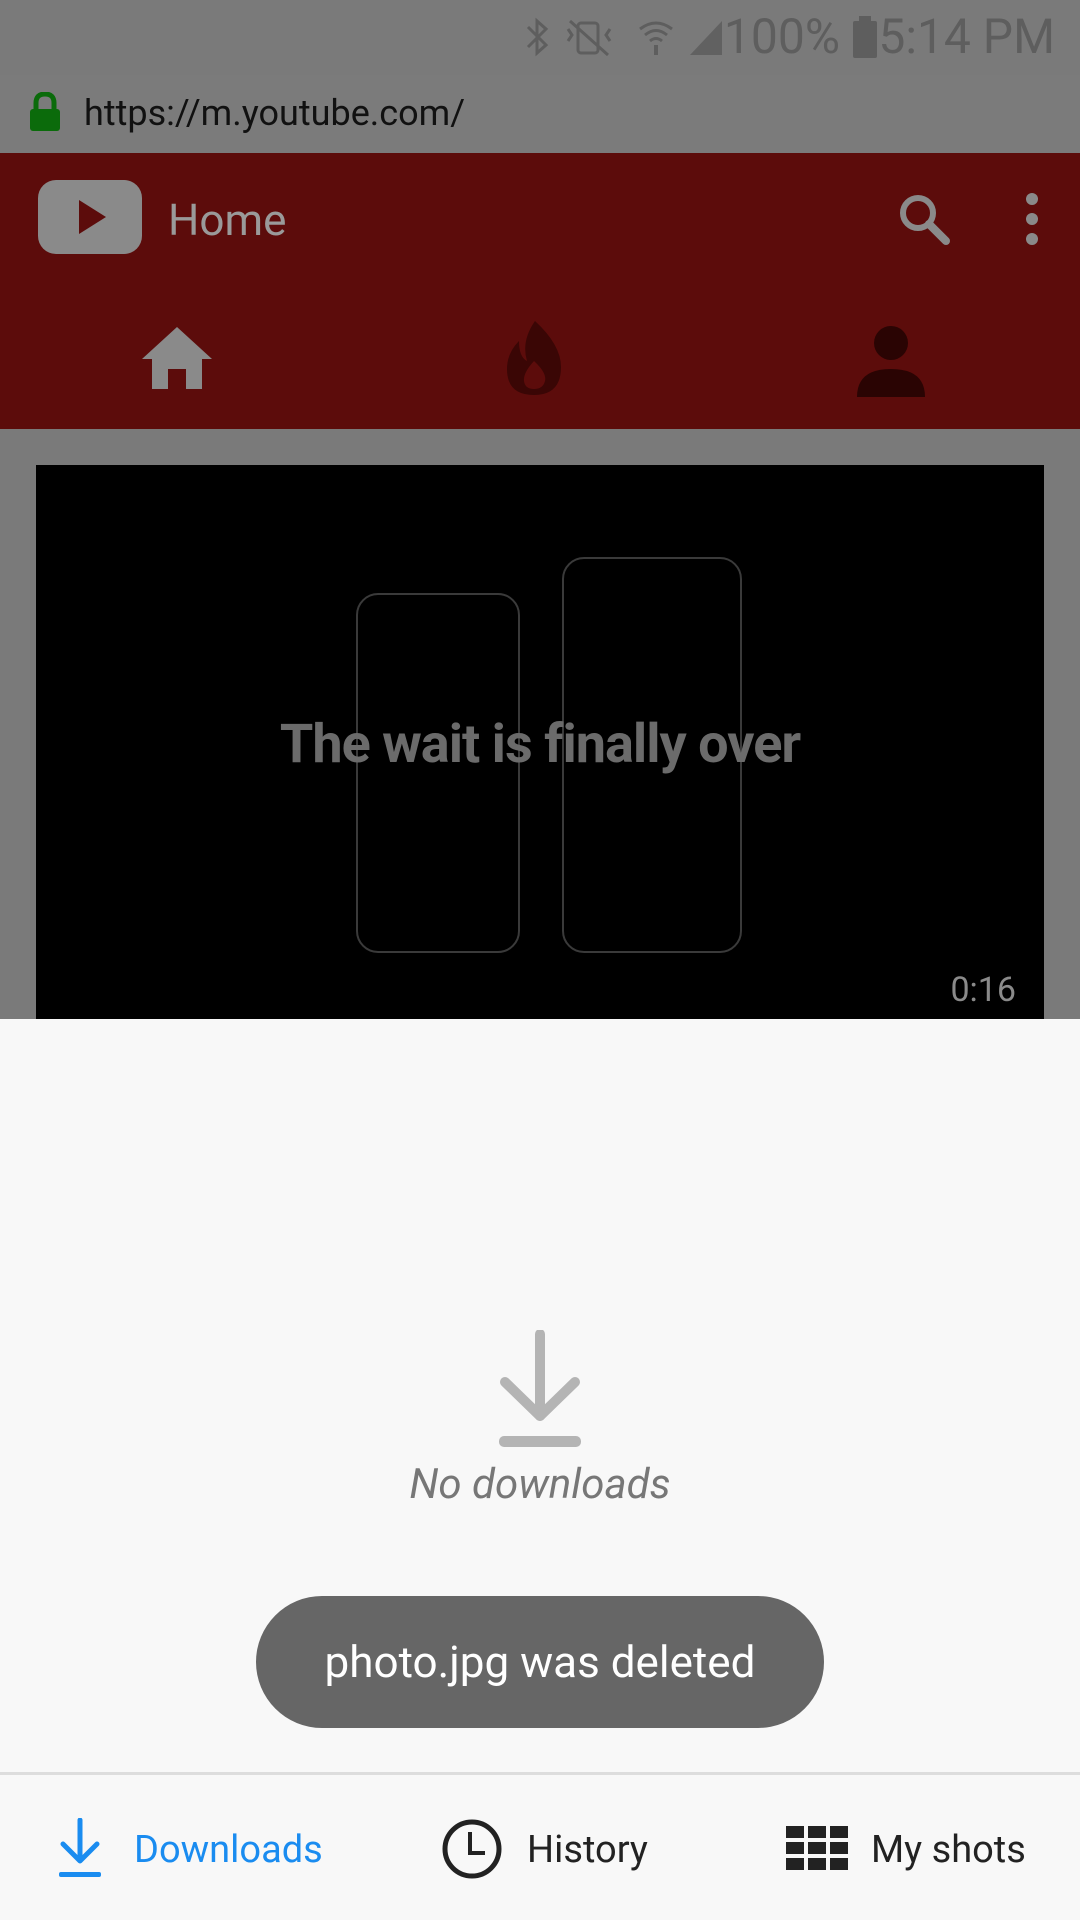 The image size is (1080, 1920). Describe the element at coordinates (90, 217) in the screenshot. I see `youtube-logo-icon` at that location.